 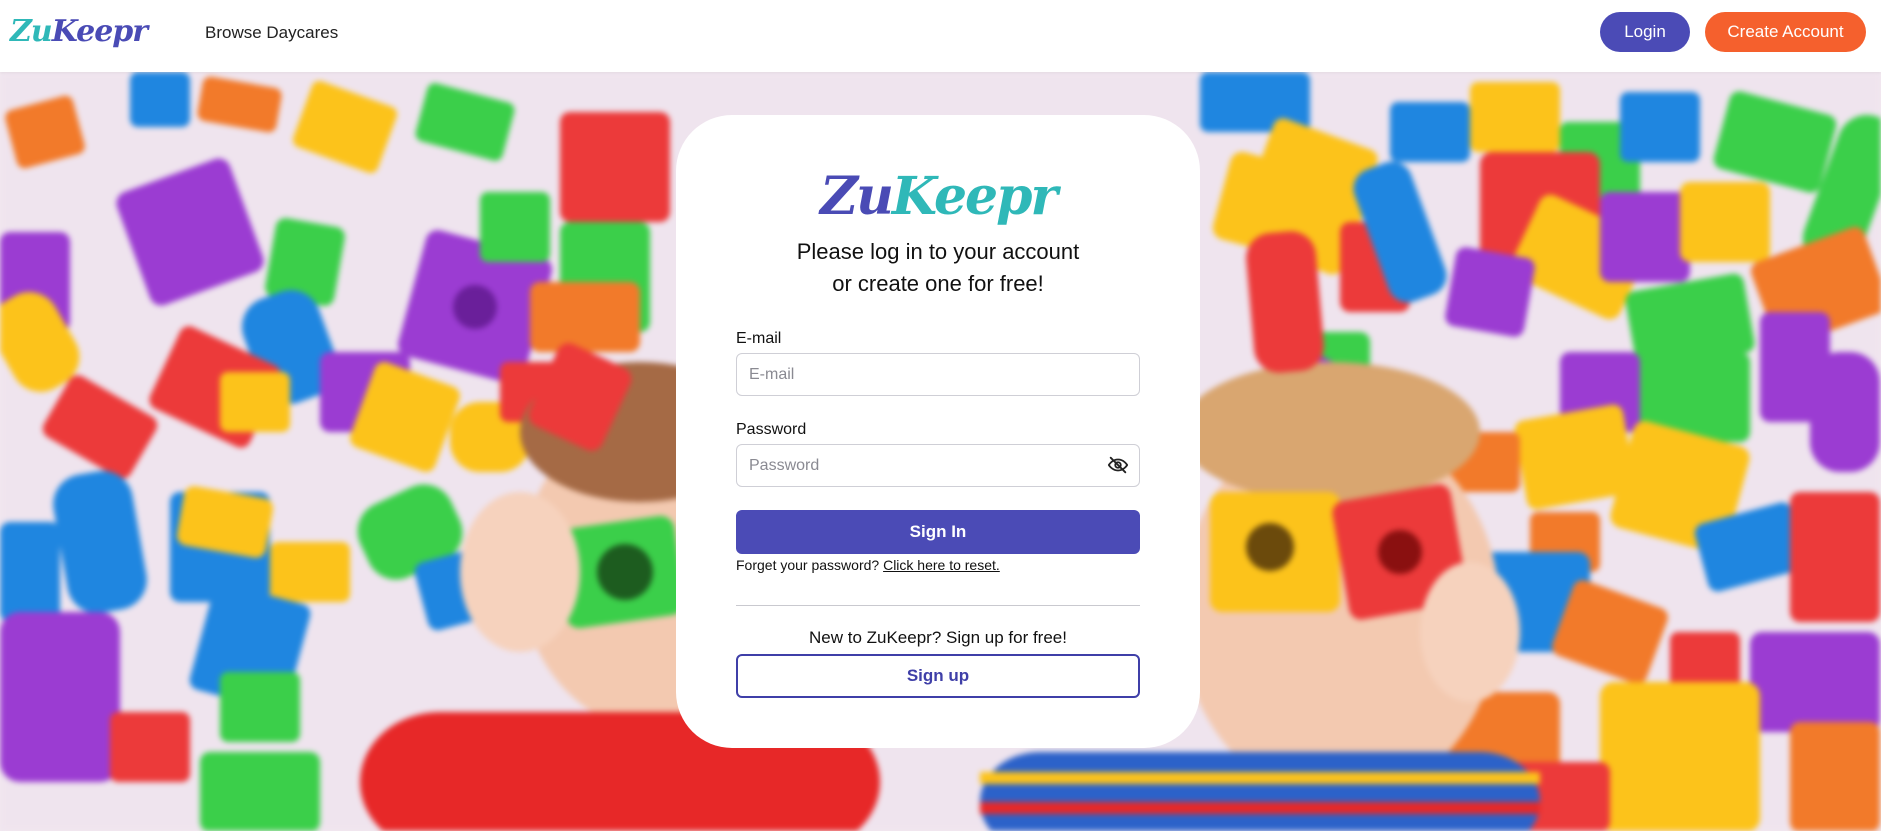 I want to click on subtitle-line-1: Please log in to your account, so click(x=938, y=251).